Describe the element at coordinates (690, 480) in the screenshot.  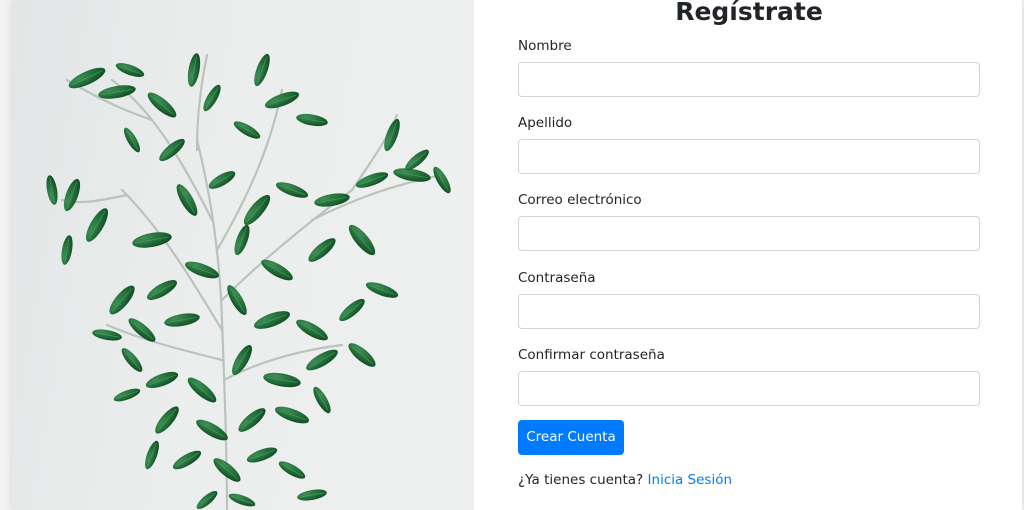
I see `login-link: Inicia Sesión` at that location.